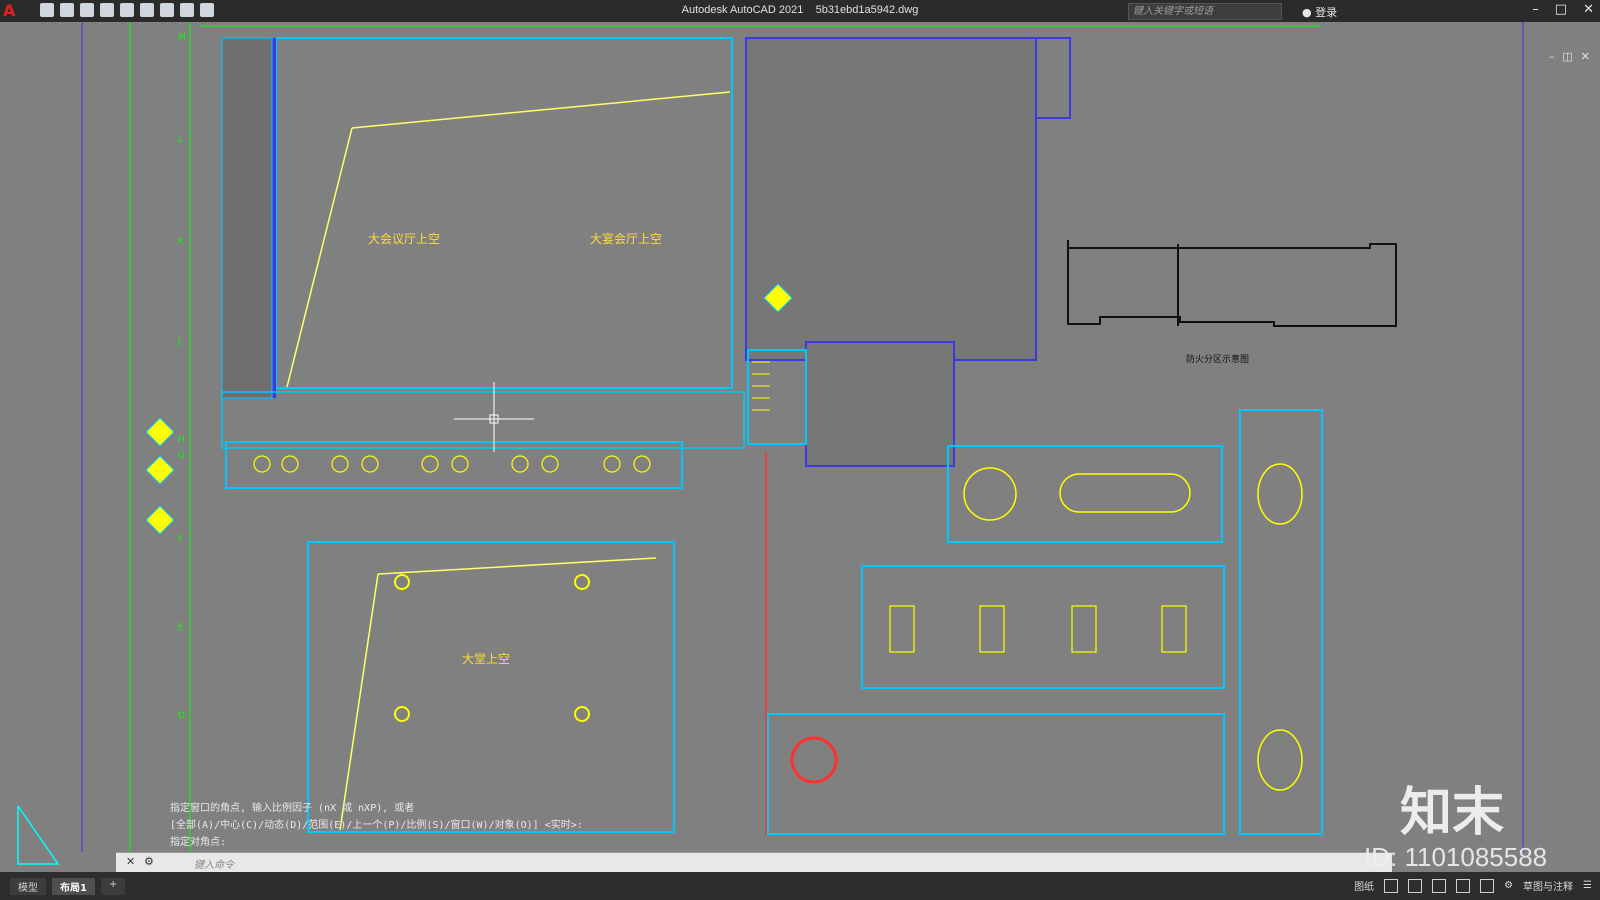 The image size is (1600, 900). I want to click on viewport-minimize-icon: –, so click(1552, 56).